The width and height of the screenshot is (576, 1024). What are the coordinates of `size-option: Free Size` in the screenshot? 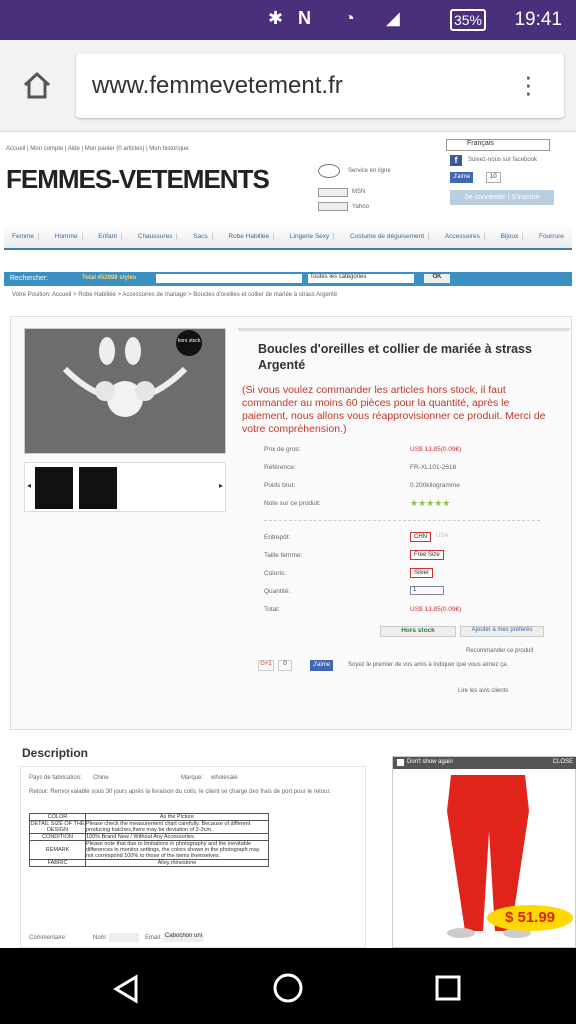 It's located at (427, 555).